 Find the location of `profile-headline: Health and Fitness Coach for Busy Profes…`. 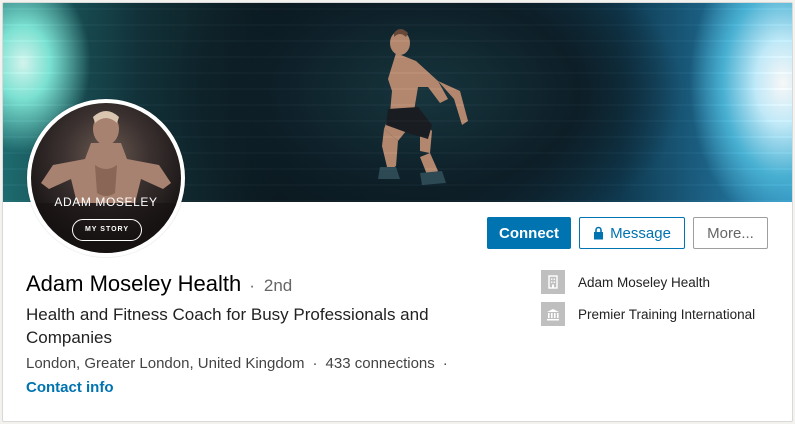

profile-headline: Health and Fitness Coach for Busy Profes… is located at coordinates (227, 326).